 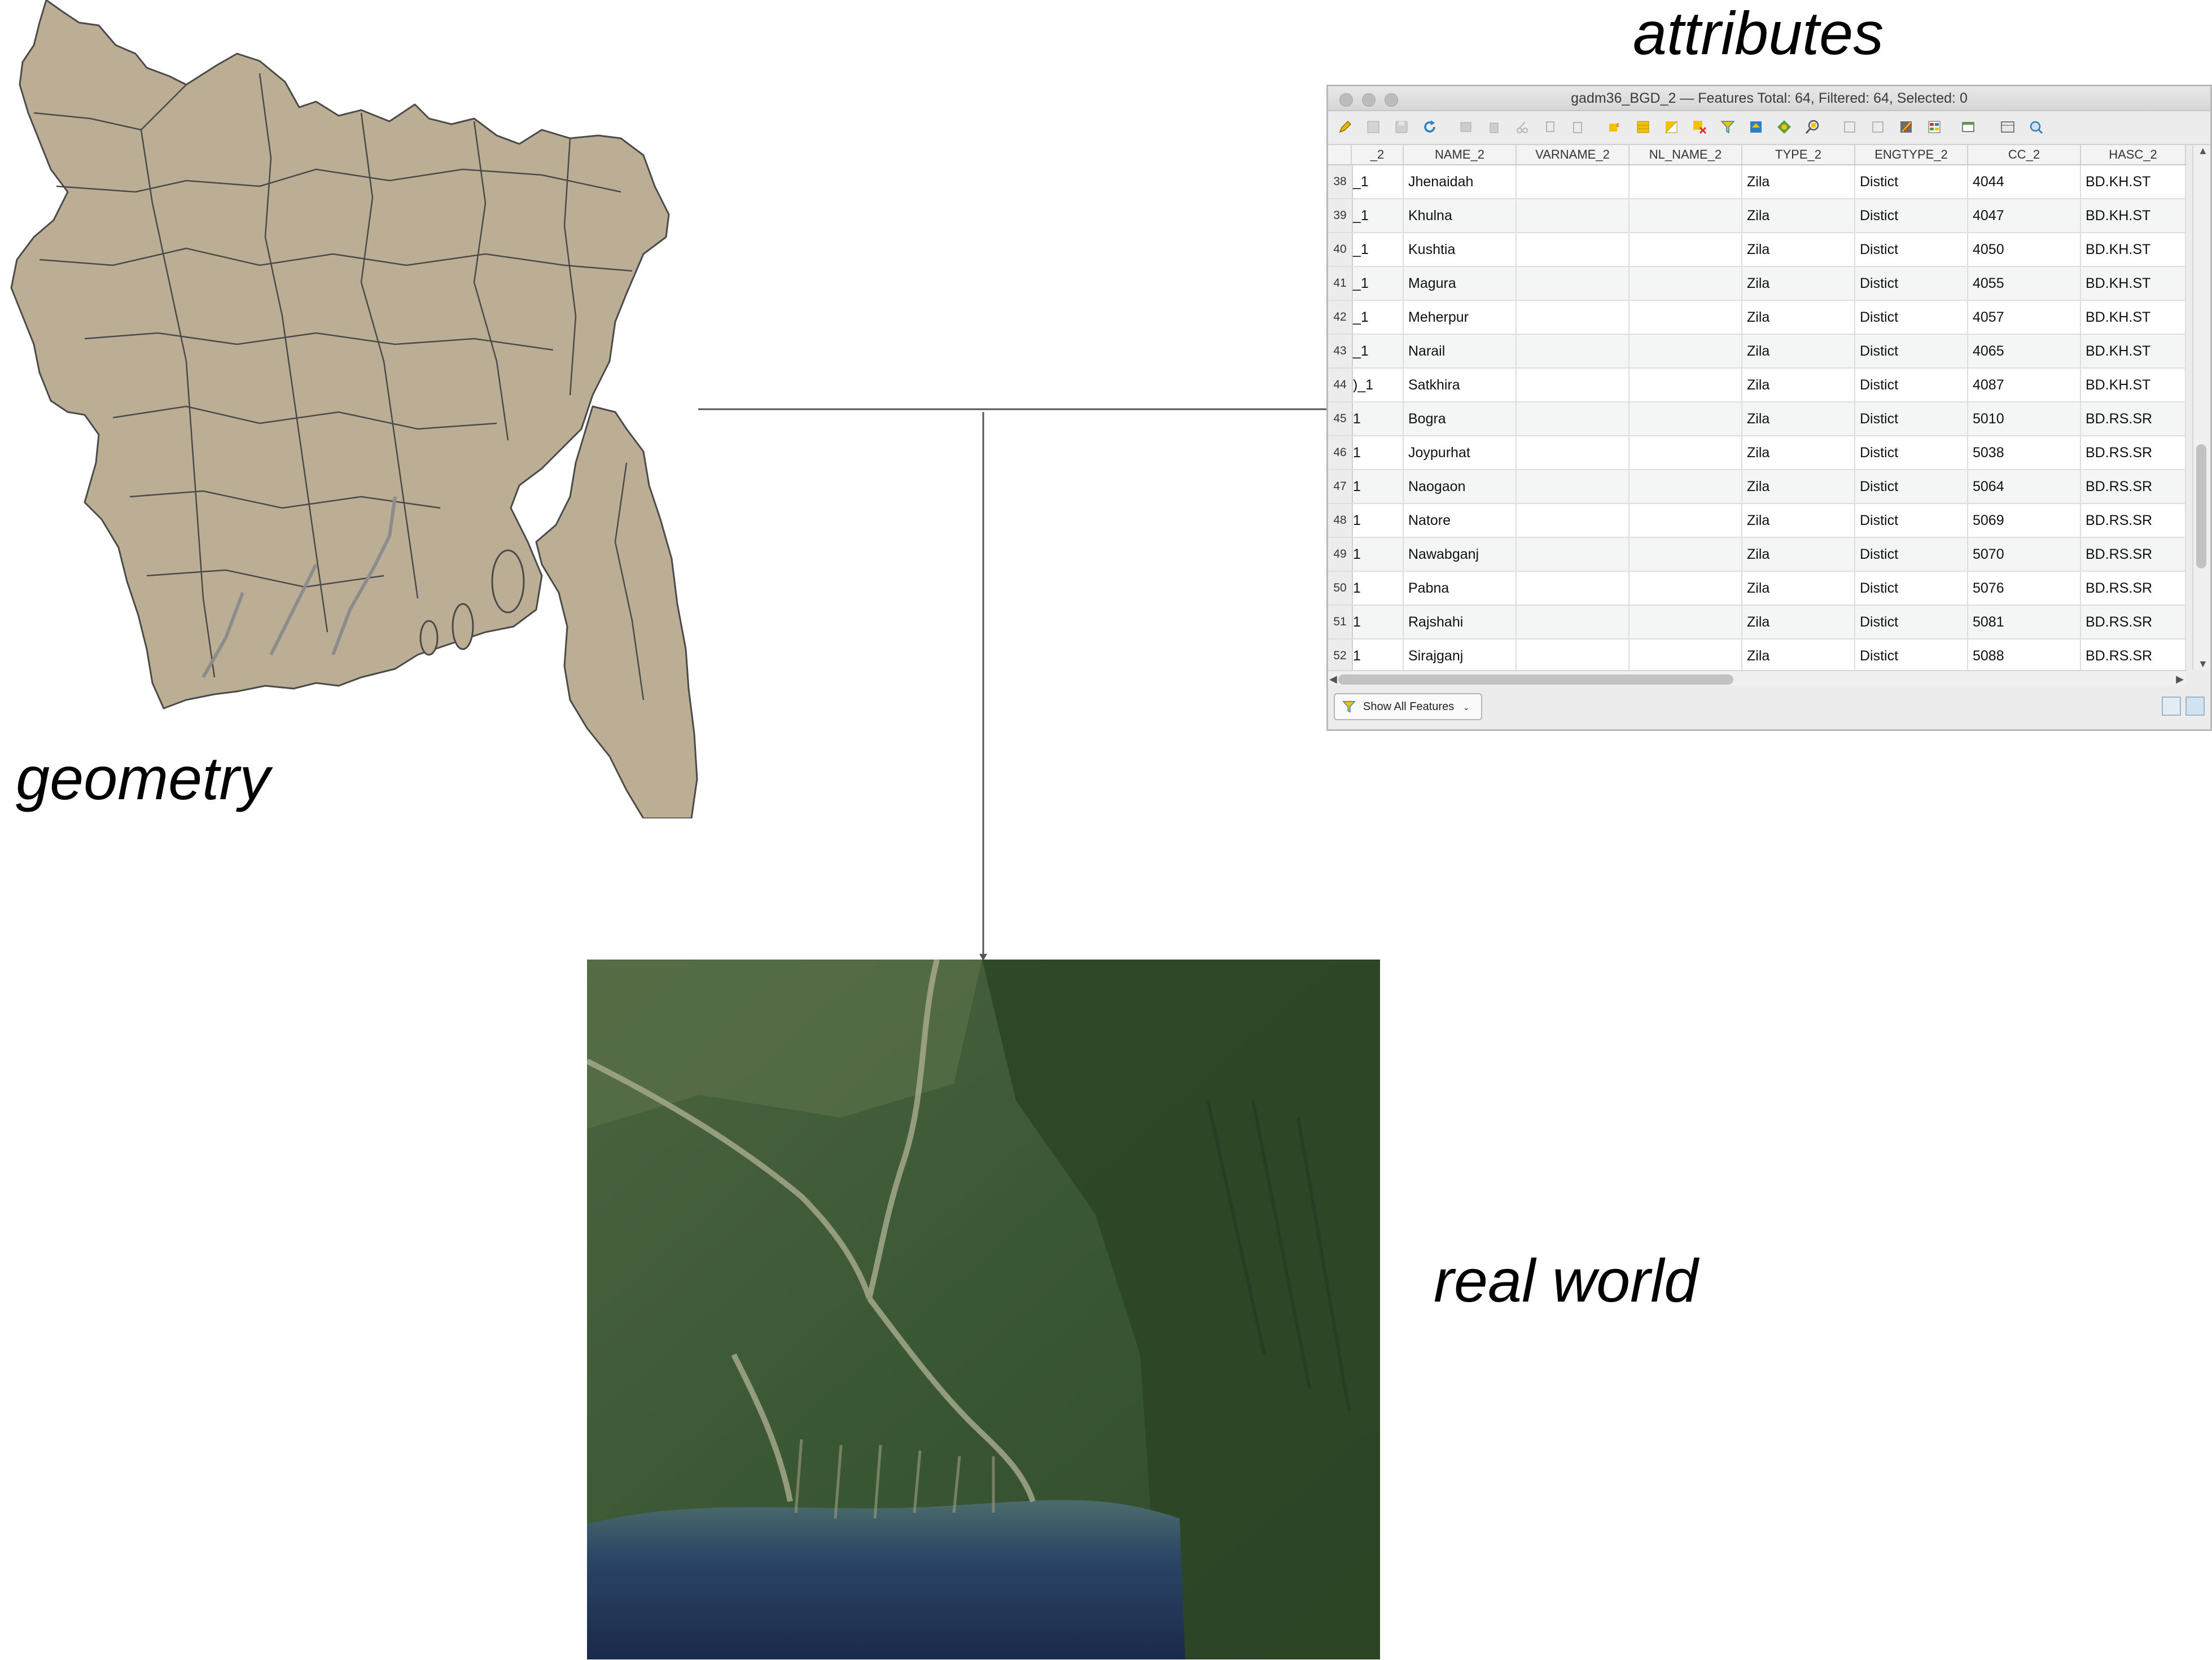 I want to click on row-number: 41, so click(x=1341, y=283).